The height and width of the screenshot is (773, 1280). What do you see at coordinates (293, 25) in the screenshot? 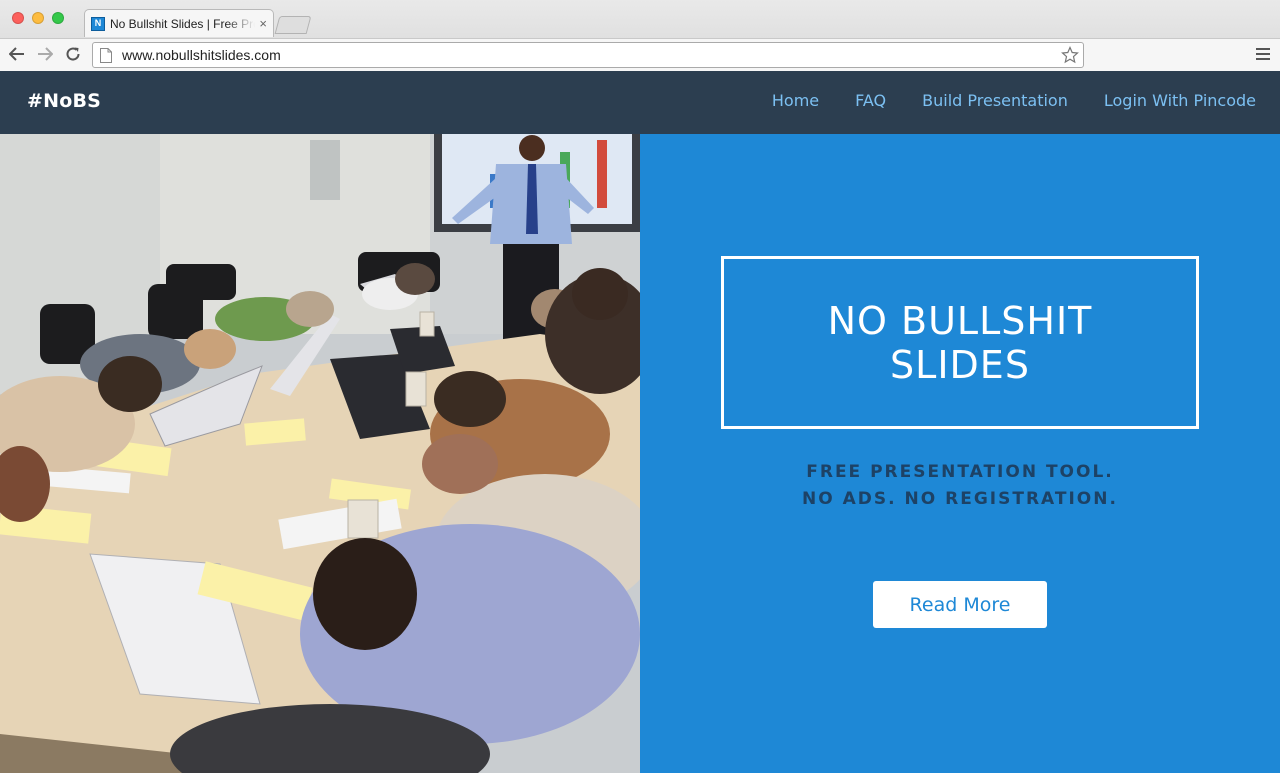
I see `new-tab-button` at bounding box center [293, 25].